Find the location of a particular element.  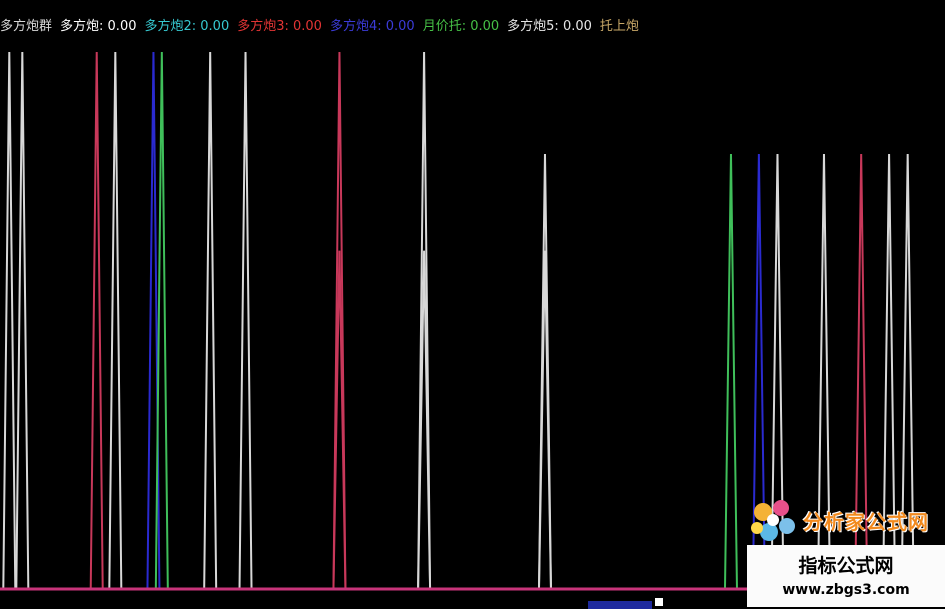

legend-item: 托上炮 is located at coordinates (619, 26).